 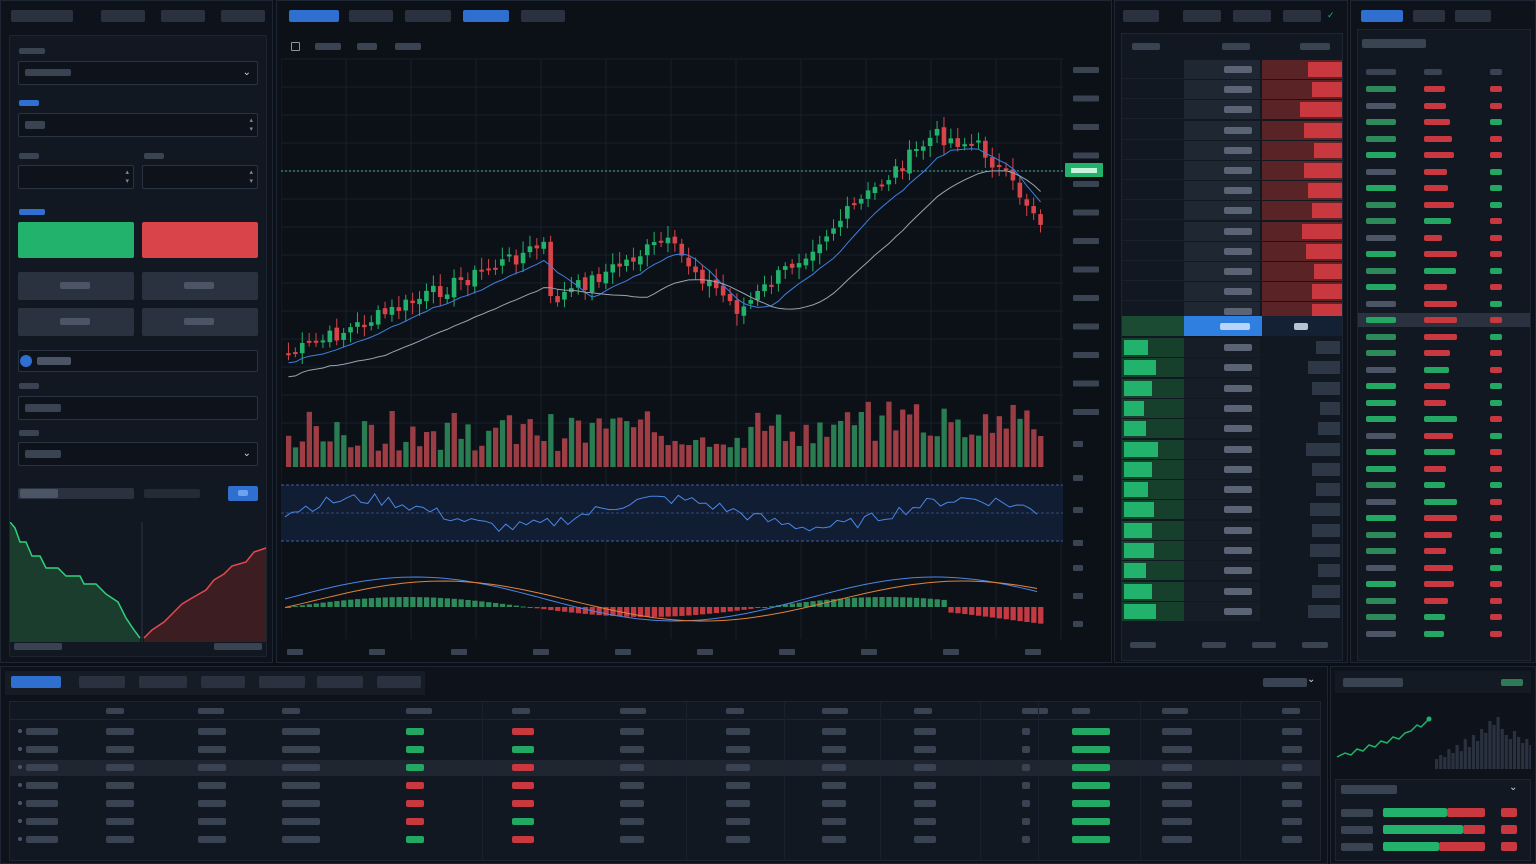 What do you see at coordinates (1285, 682) in the screenshot?
I see `filter-select` at bounding box center [1285, 682].